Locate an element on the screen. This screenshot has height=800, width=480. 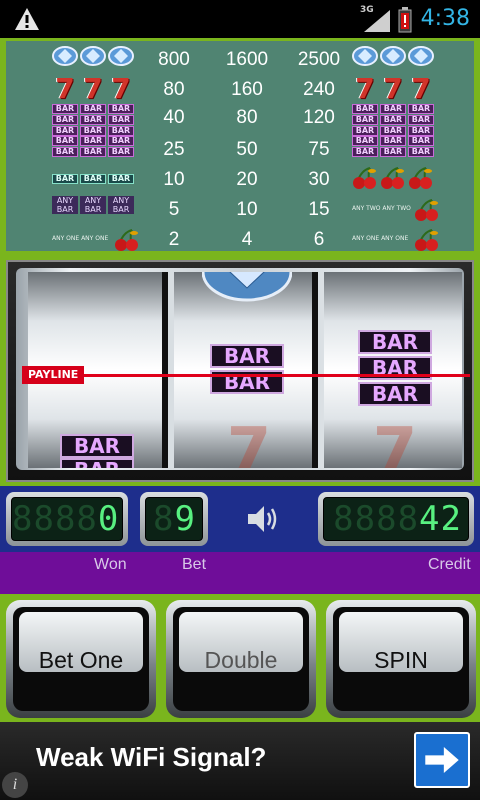
triple-bar-symbols: BAR BAR BAR BAR BAR BAR BAR BAR BAR is located at coordinates (397, 120).